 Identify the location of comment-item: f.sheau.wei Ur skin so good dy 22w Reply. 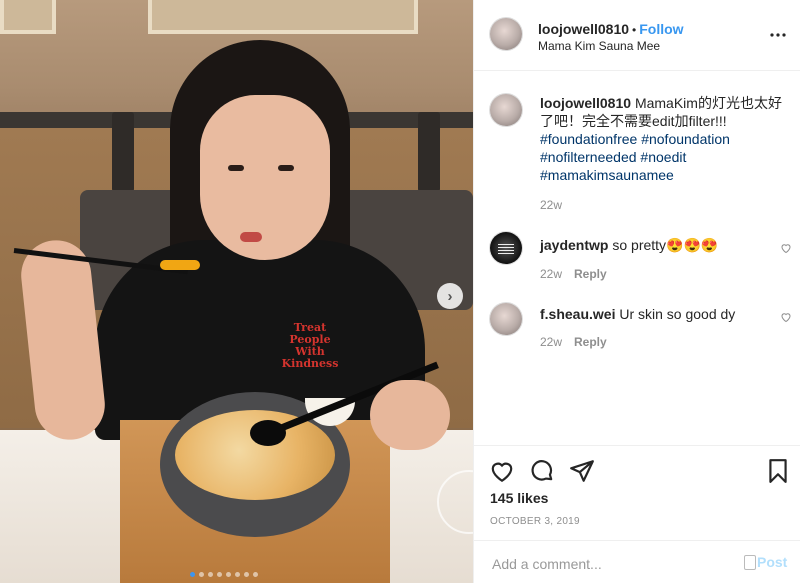
(640, 330).